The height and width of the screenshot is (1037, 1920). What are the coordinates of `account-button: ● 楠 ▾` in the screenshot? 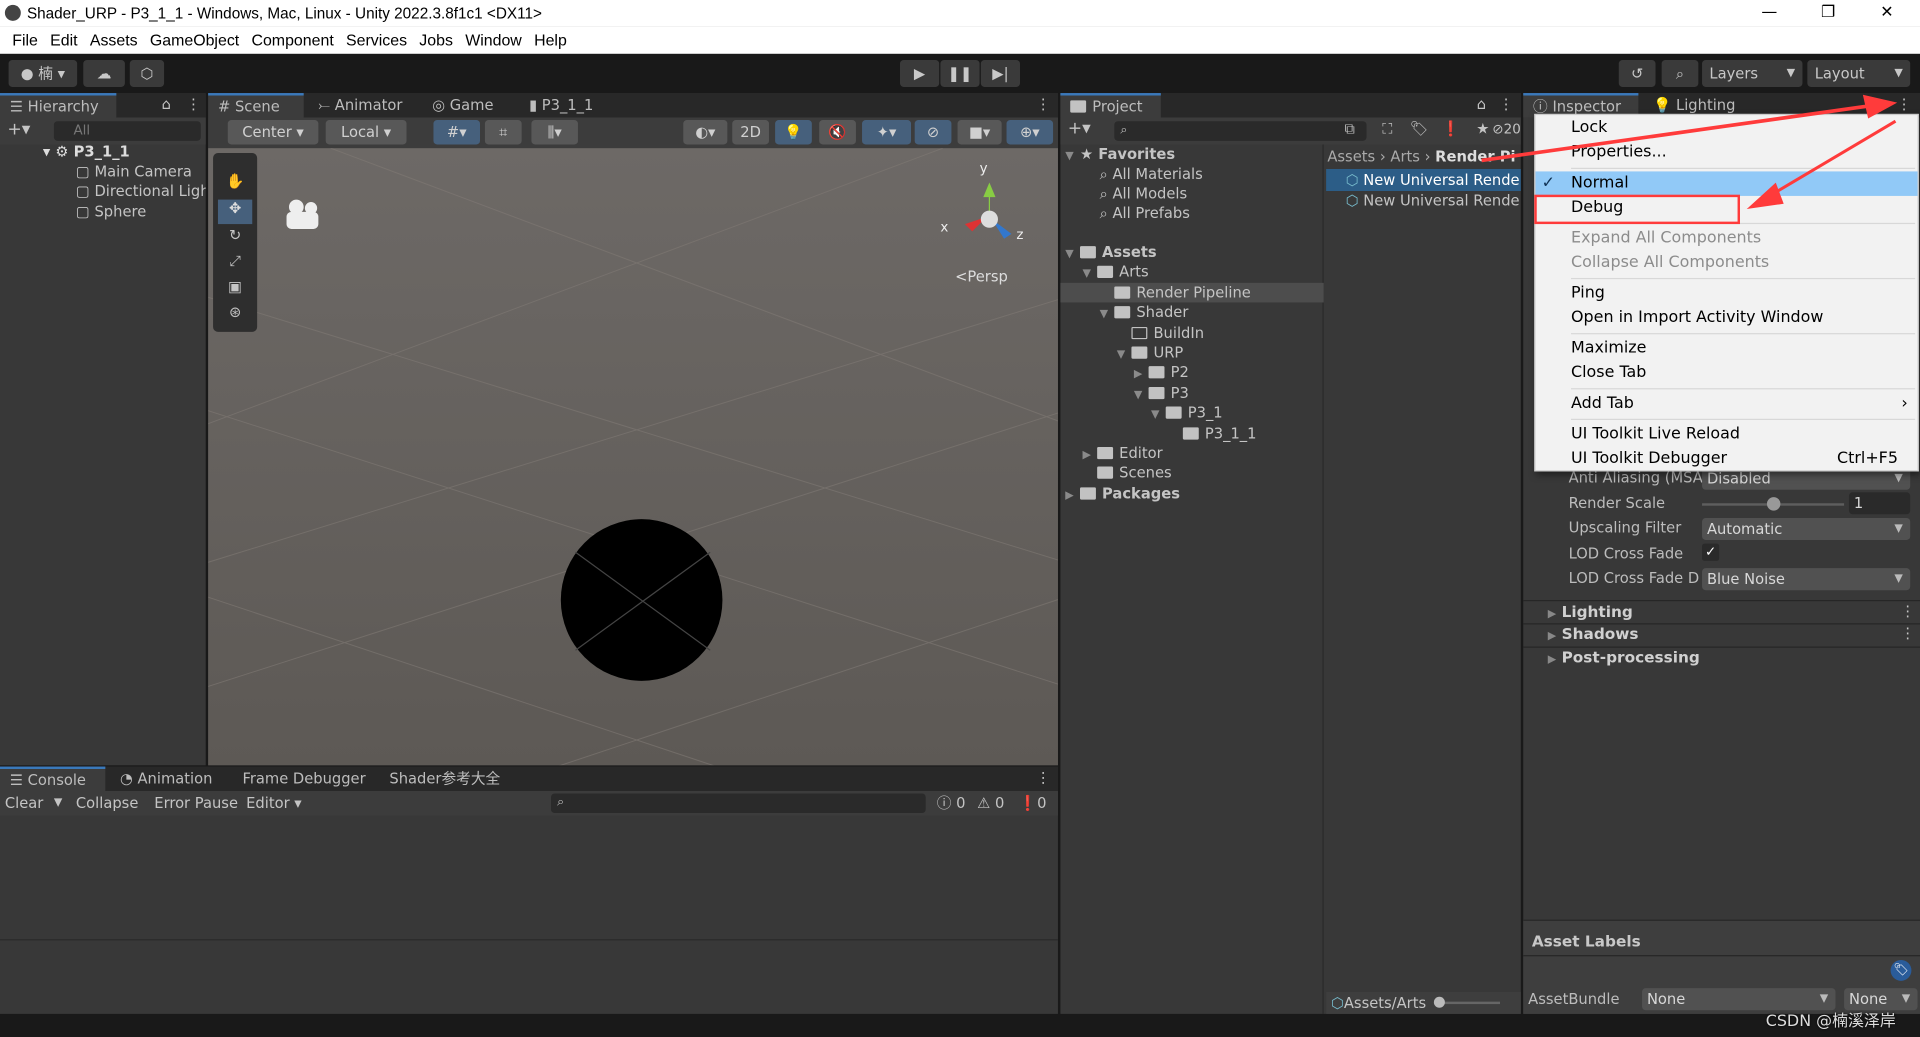 It's located at (43, 73).